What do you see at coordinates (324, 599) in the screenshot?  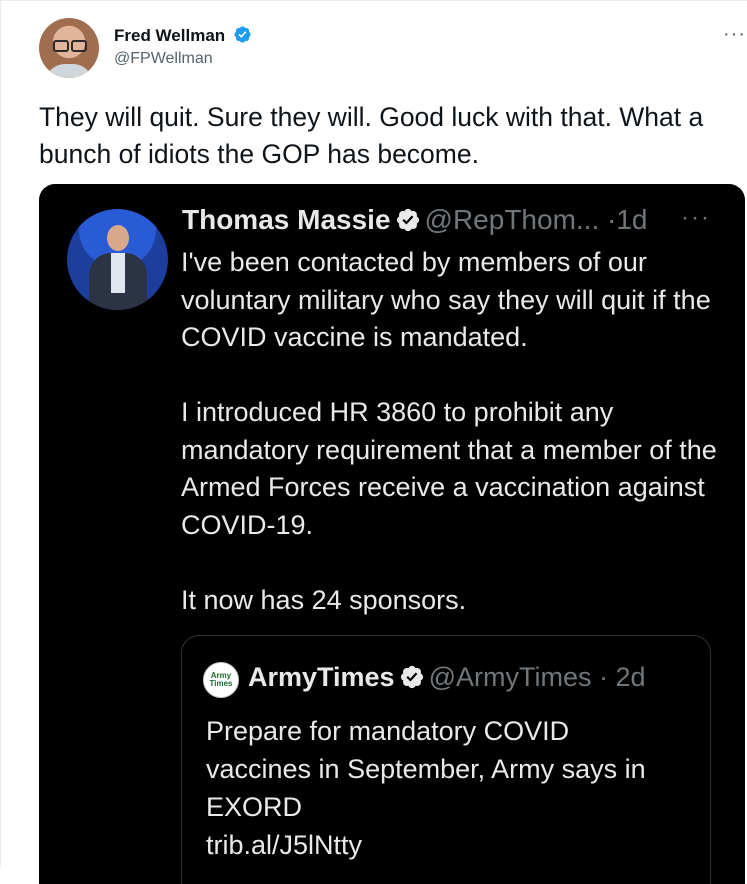 I see `quoted-paragraph: It now has 24 sponsors.` at bounding box center [324, 599].